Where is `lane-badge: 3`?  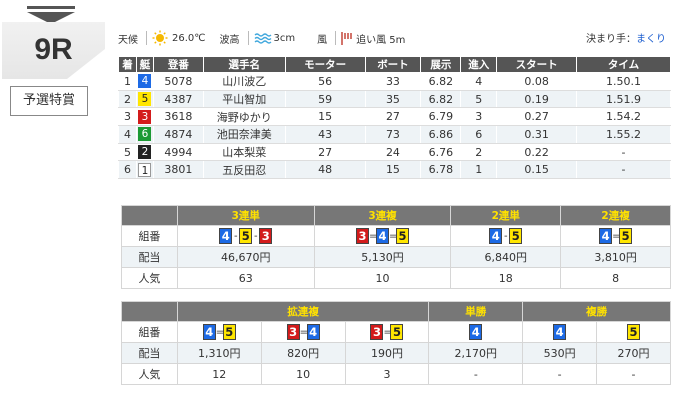
lane-badge: 3 is located at coordinates (145, 116).